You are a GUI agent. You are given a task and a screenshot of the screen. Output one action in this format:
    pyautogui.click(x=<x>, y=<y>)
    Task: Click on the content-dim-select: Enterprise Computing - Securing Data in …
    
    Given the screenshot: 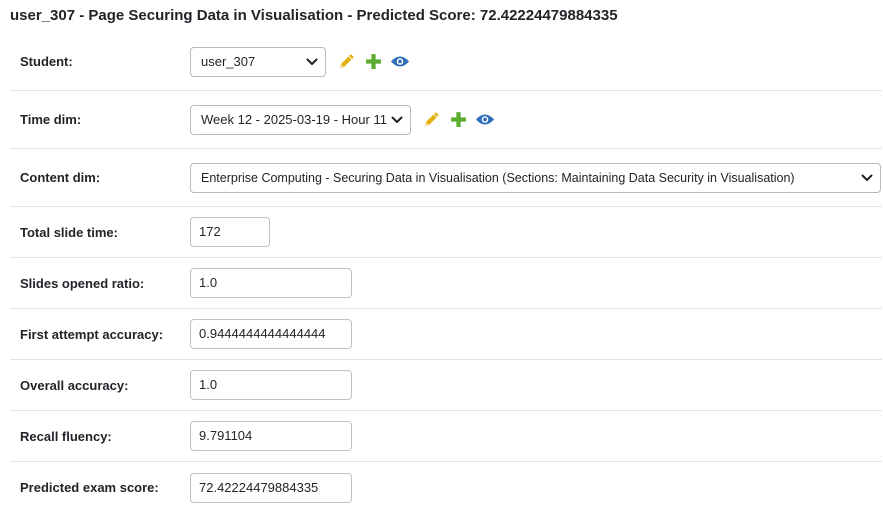 What is the action you would take?
    pyautogui.click(x=535, y=177)
    